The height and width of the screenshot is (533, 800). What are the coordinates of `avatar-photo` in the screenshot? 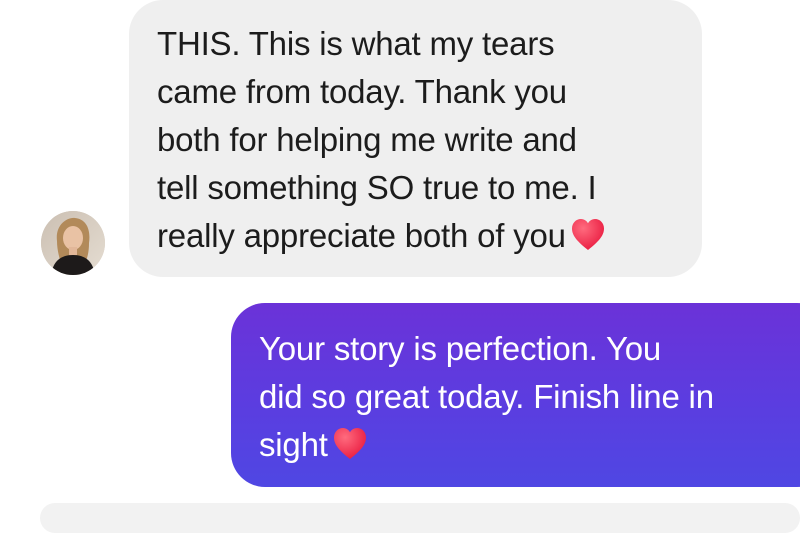 It's located at (73, 243).